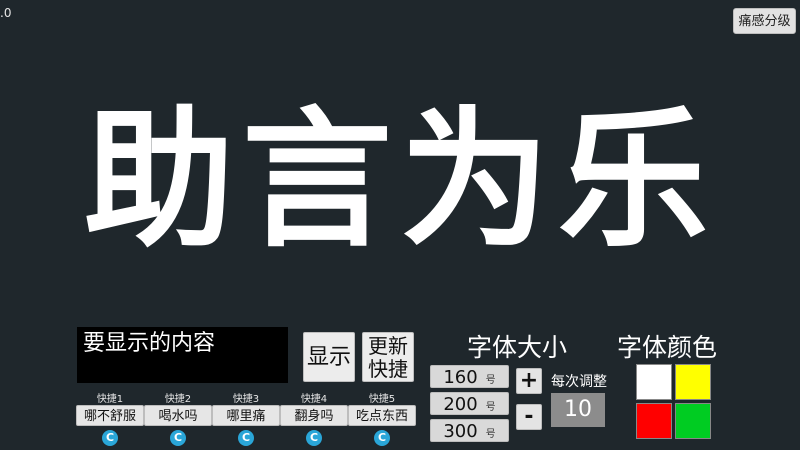 This screenshot has width=800, height=450. Describe the element at coordinates (578, 410) in the screenshot. I see `step-value-field: 10` at that location.